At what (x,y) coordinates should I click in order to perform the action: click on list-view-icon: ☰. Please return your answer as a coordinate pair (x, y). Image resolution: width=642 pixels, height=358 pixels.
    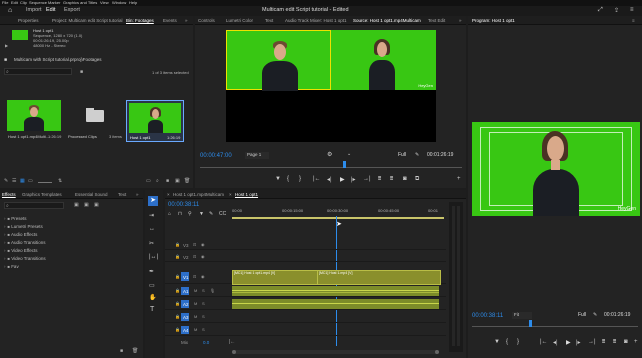
    Looking at the image, I should click on (14, 181).